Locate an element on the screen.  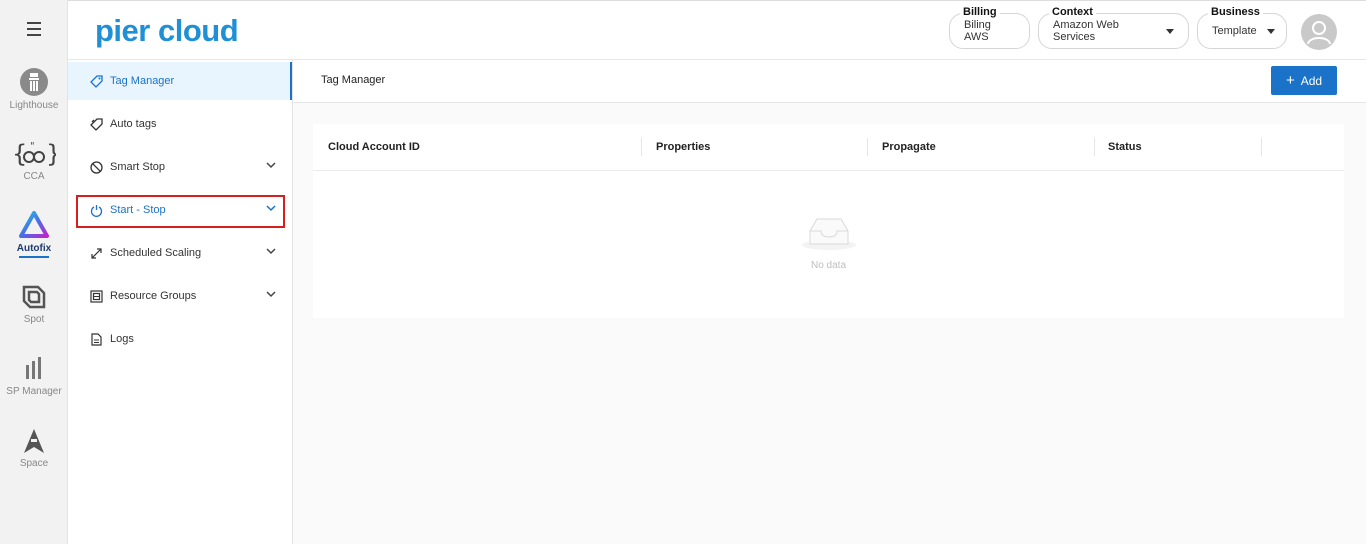
page-title: Tag Manager is located at coordinates (353, 80).